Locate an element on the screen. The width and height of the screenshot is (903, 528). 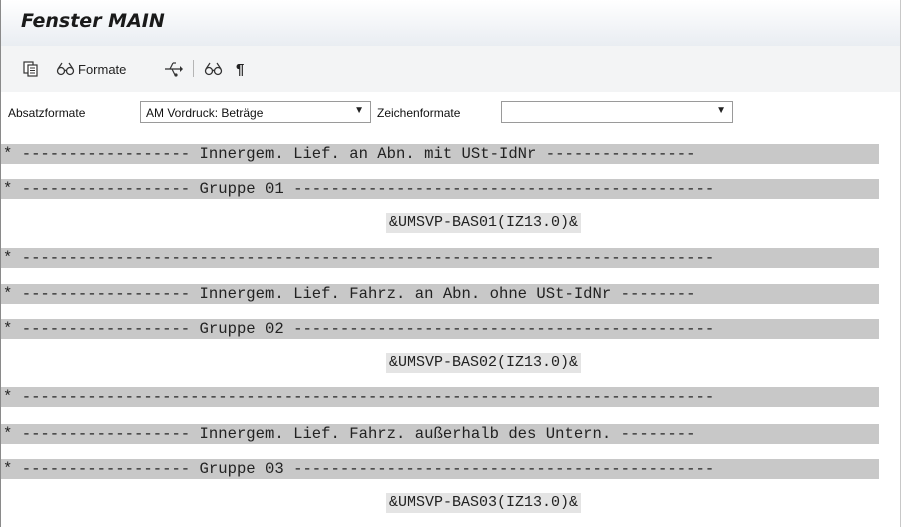
editor-line-variable: &UMSVP-BAS03(IZ13.0)& is located at coordinates (440, 503).